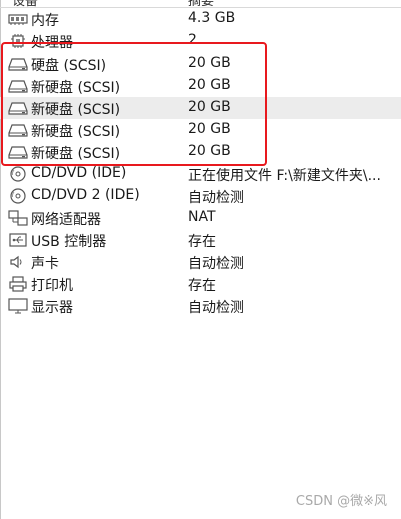 This screenshot has height=519, width=401. Describe the element at coordinates (18, 284) in the screenshot. I see `printer-icon` at that location.